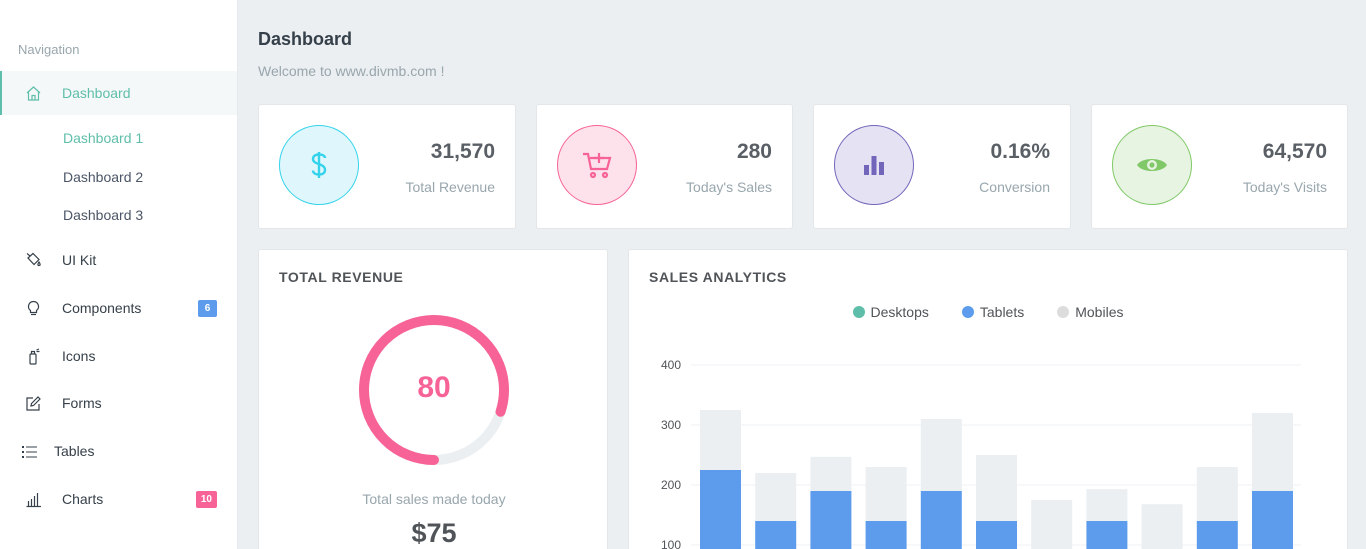 The width and height of the screenshot is (1366, 549). What do you see at coordinates (103, 138) in the screenshot?
I see `submenu-dashboard-1: Dashboard 1` at bounding box center [103, 138].